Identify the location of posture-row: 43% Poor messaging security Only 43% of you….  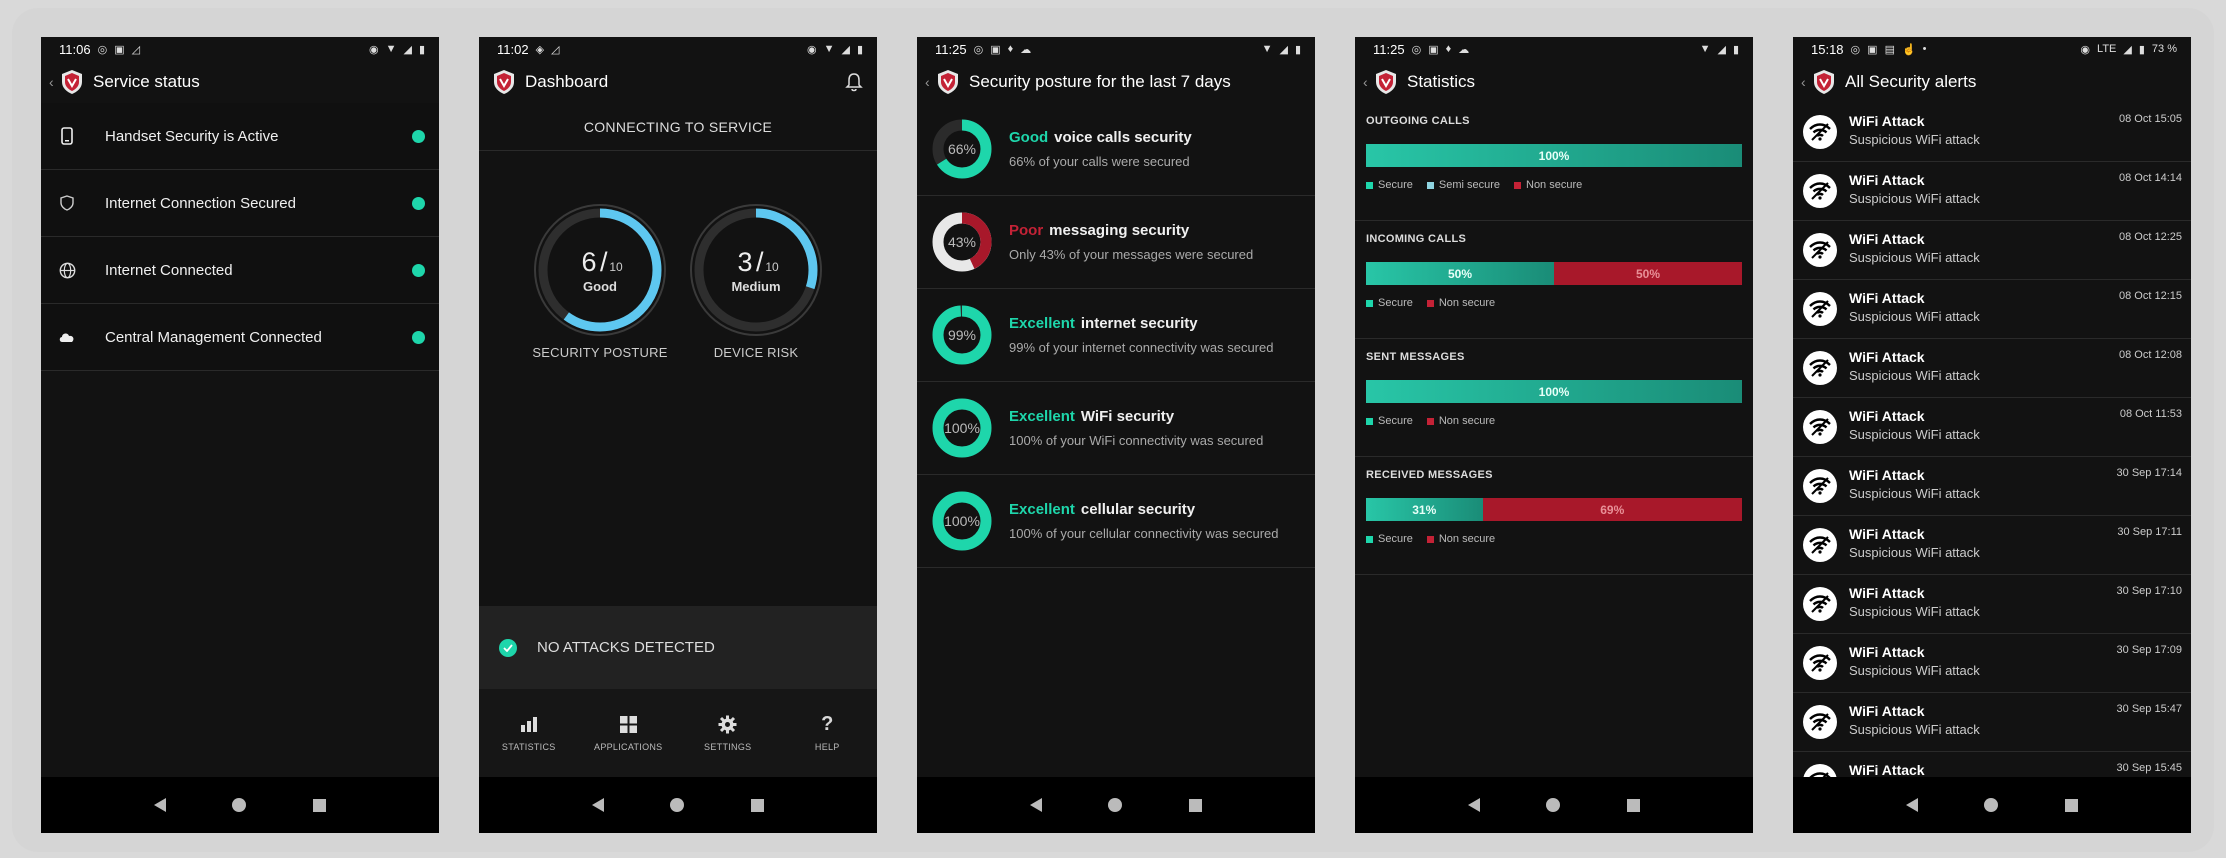
(1116, 242).